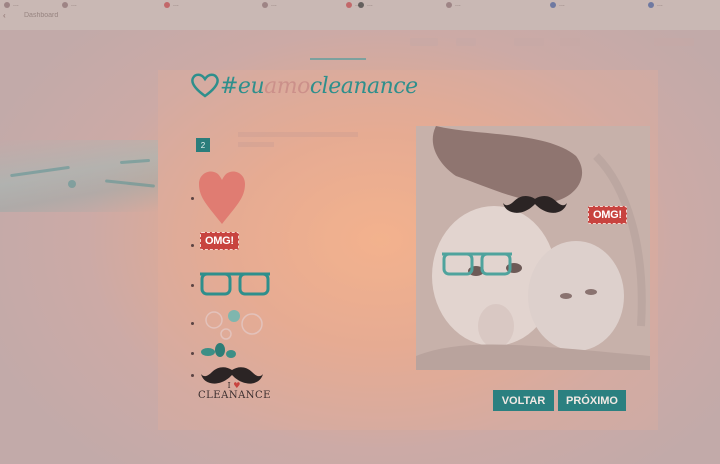  Describe the element at coordinates (205, 85) in the screenshot. I see `heart-outline-icon` at that location.